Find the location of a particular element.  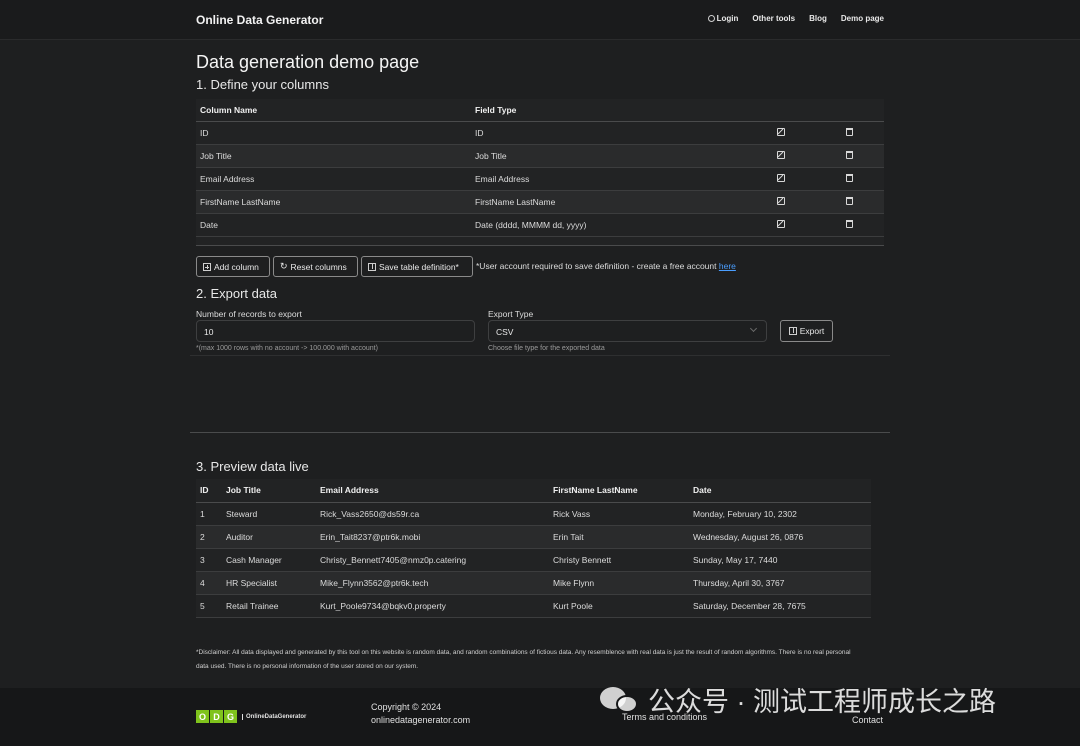

preview-header-email: Email Address is located at coordinates (432, 491).